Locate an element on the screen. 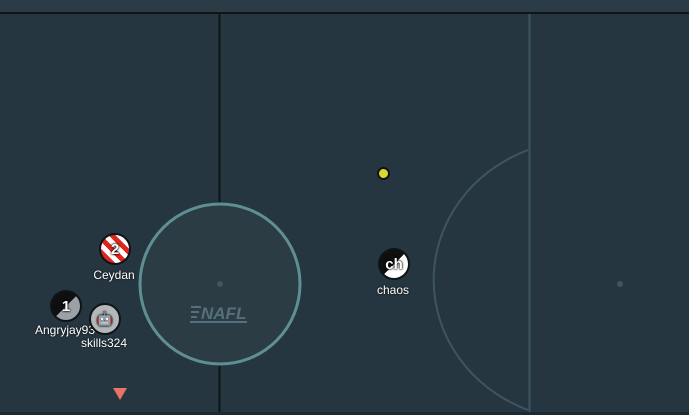 This screenshot has width=689, height=415. player-avatar: 1 is located at coordinates (66, 306).